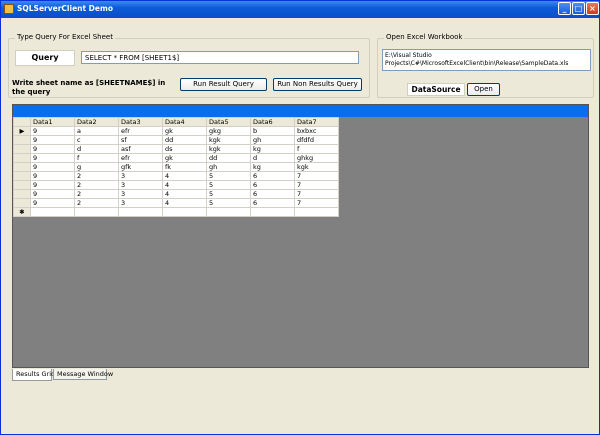  I want to click on table-row: 9 d asf ds kgk kg f, so click(176, 149).